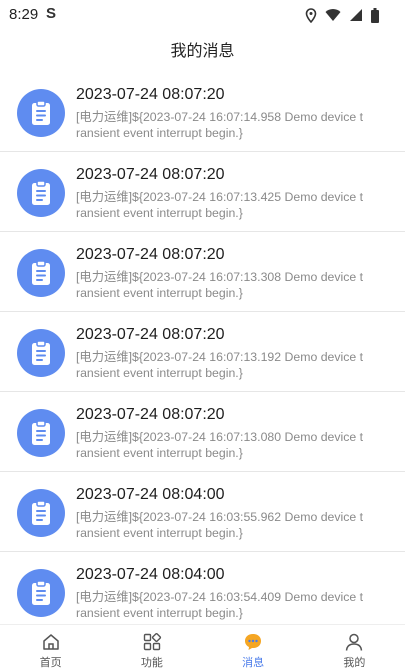 The height and width of the screenshot is (670, 405). Describe the element at coordinates (202, 51) in the screenshot. I see `page-title: 我的消息` at that location.